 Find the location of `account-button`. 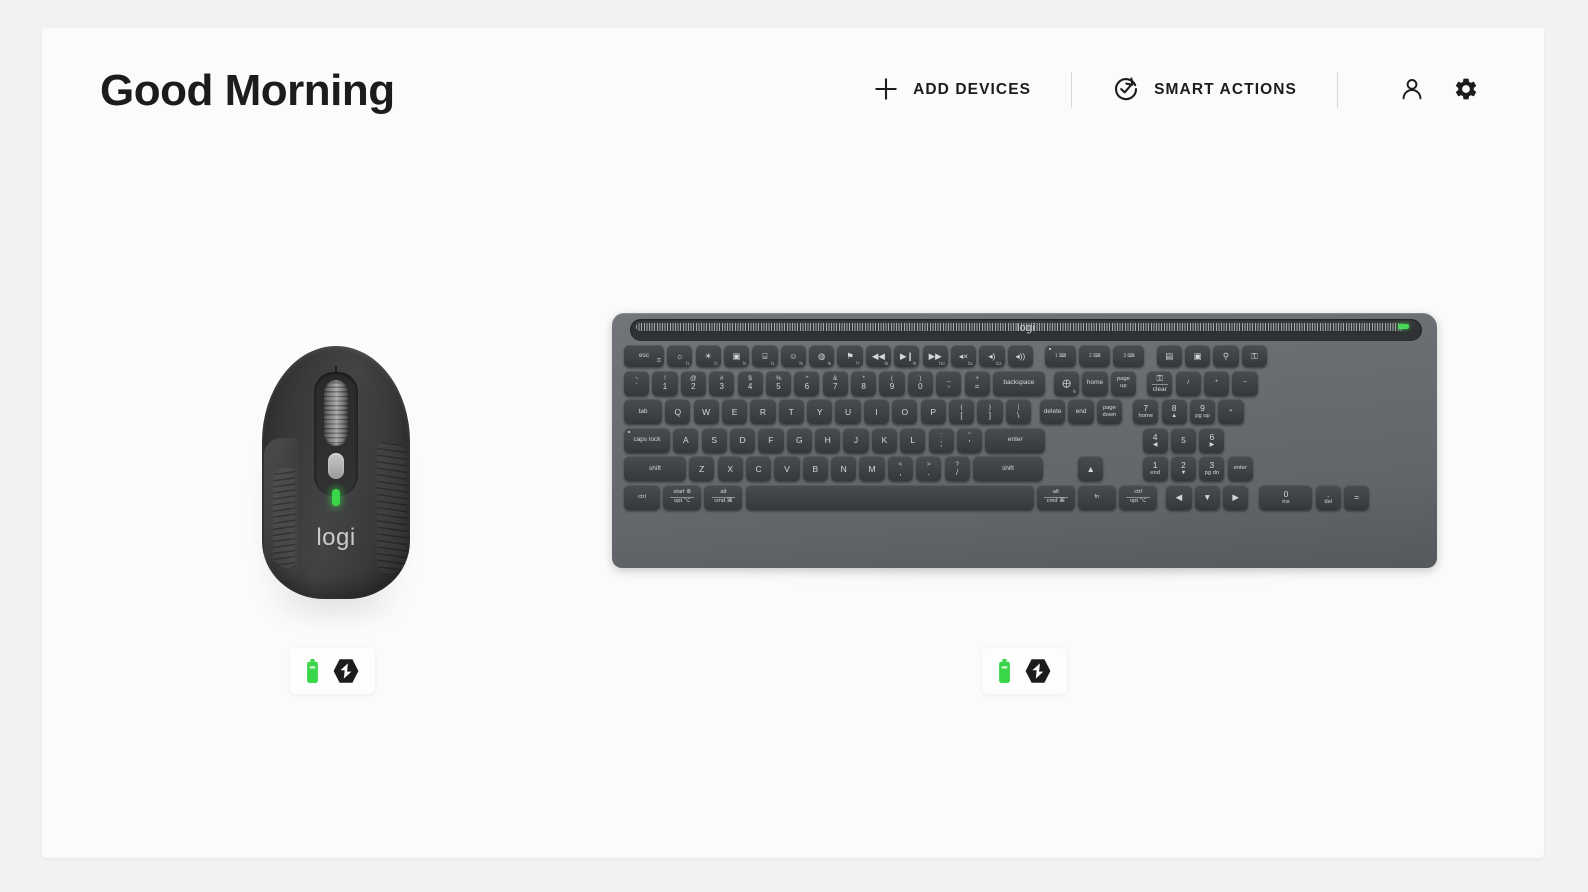

account-button is located at coordinates (1412, 90).